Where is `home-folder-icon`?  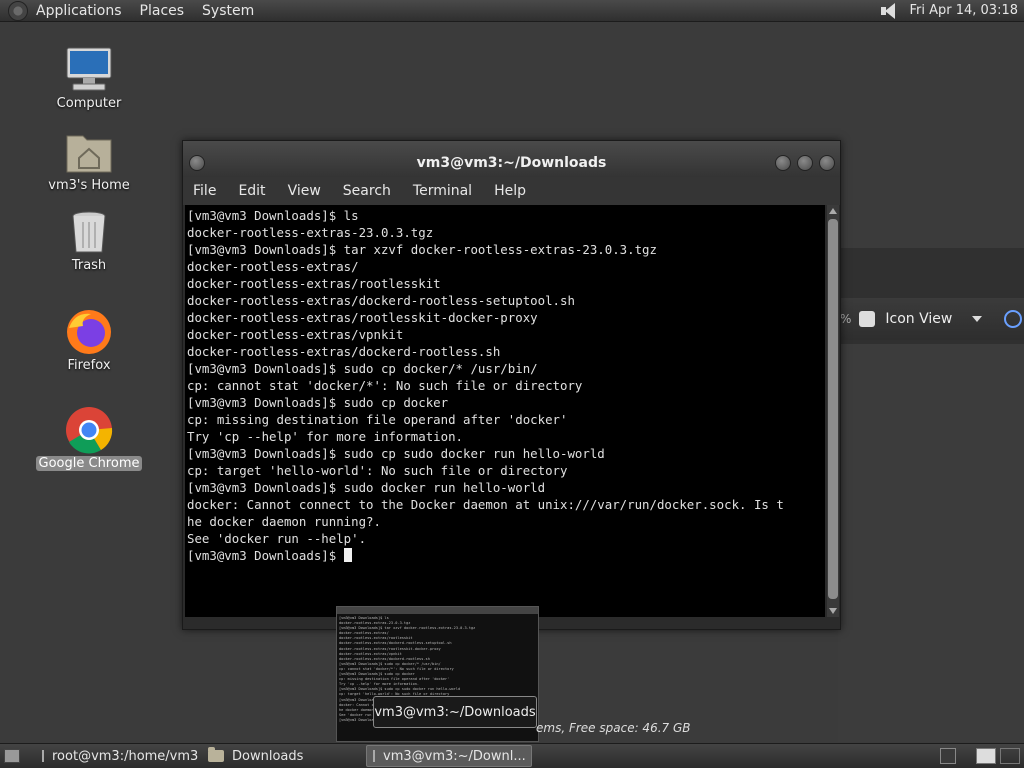 home-folder-icon is located at coordinates (89, 152).